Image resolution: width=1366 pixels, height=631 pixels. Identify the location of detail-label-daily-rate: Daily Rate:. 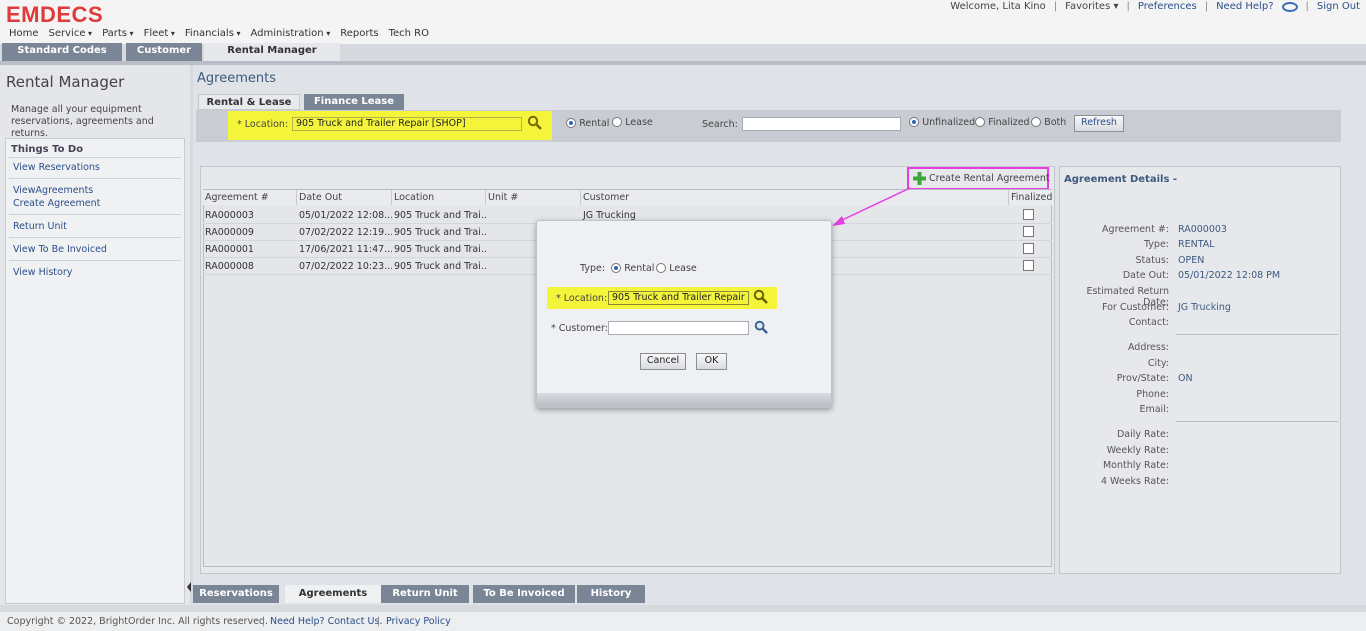
(1142, 434).